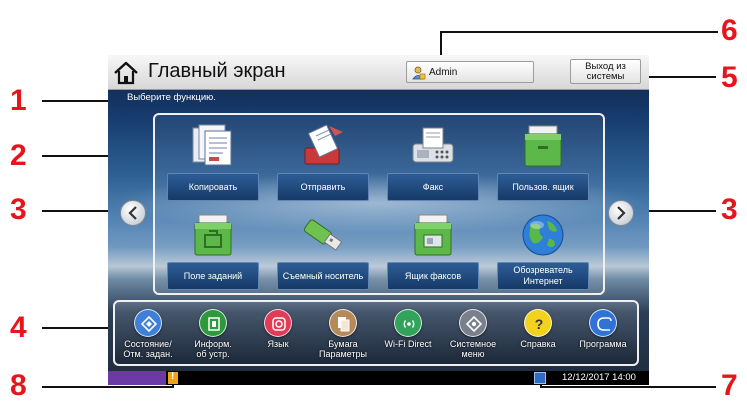 The image size is (747, 403). Describe the element at coordinates (603, 344) in the screenshot. I see `quick-label: Программа` at that location.